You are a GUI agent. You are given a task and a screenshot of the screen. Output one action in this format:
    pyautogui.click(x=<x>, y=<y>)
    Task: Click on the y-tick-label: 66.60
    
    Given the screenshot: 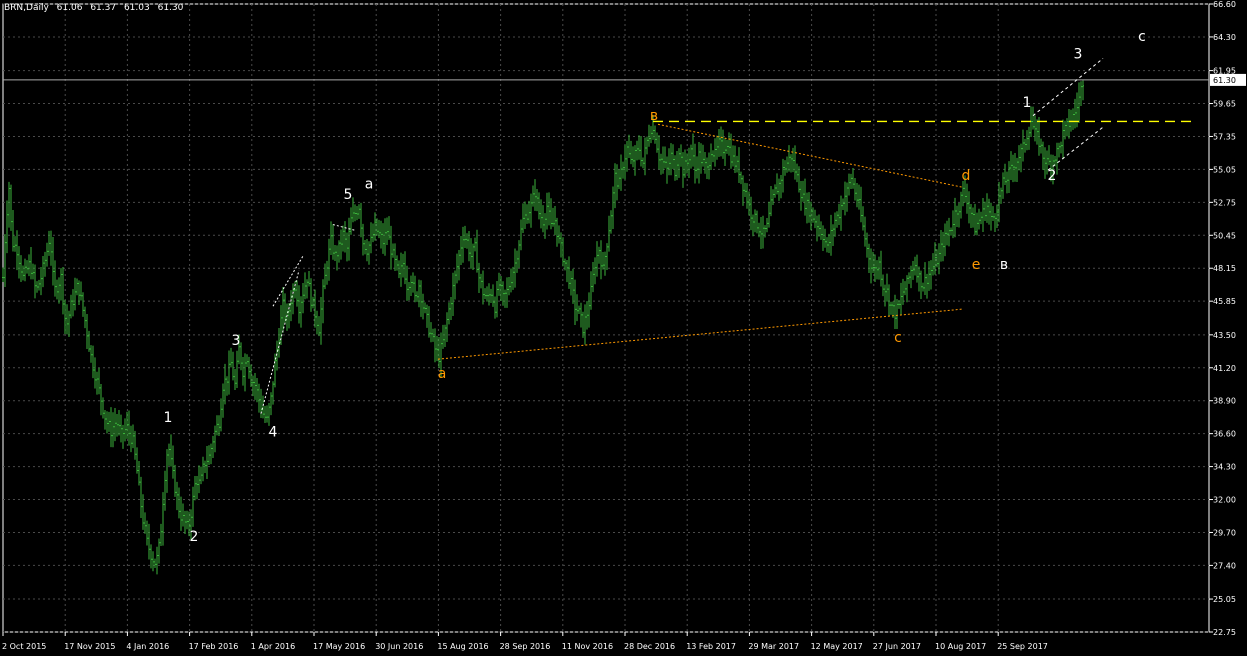 What is the action you would take?
    pyautogui.click(x=1224, y=4)
    